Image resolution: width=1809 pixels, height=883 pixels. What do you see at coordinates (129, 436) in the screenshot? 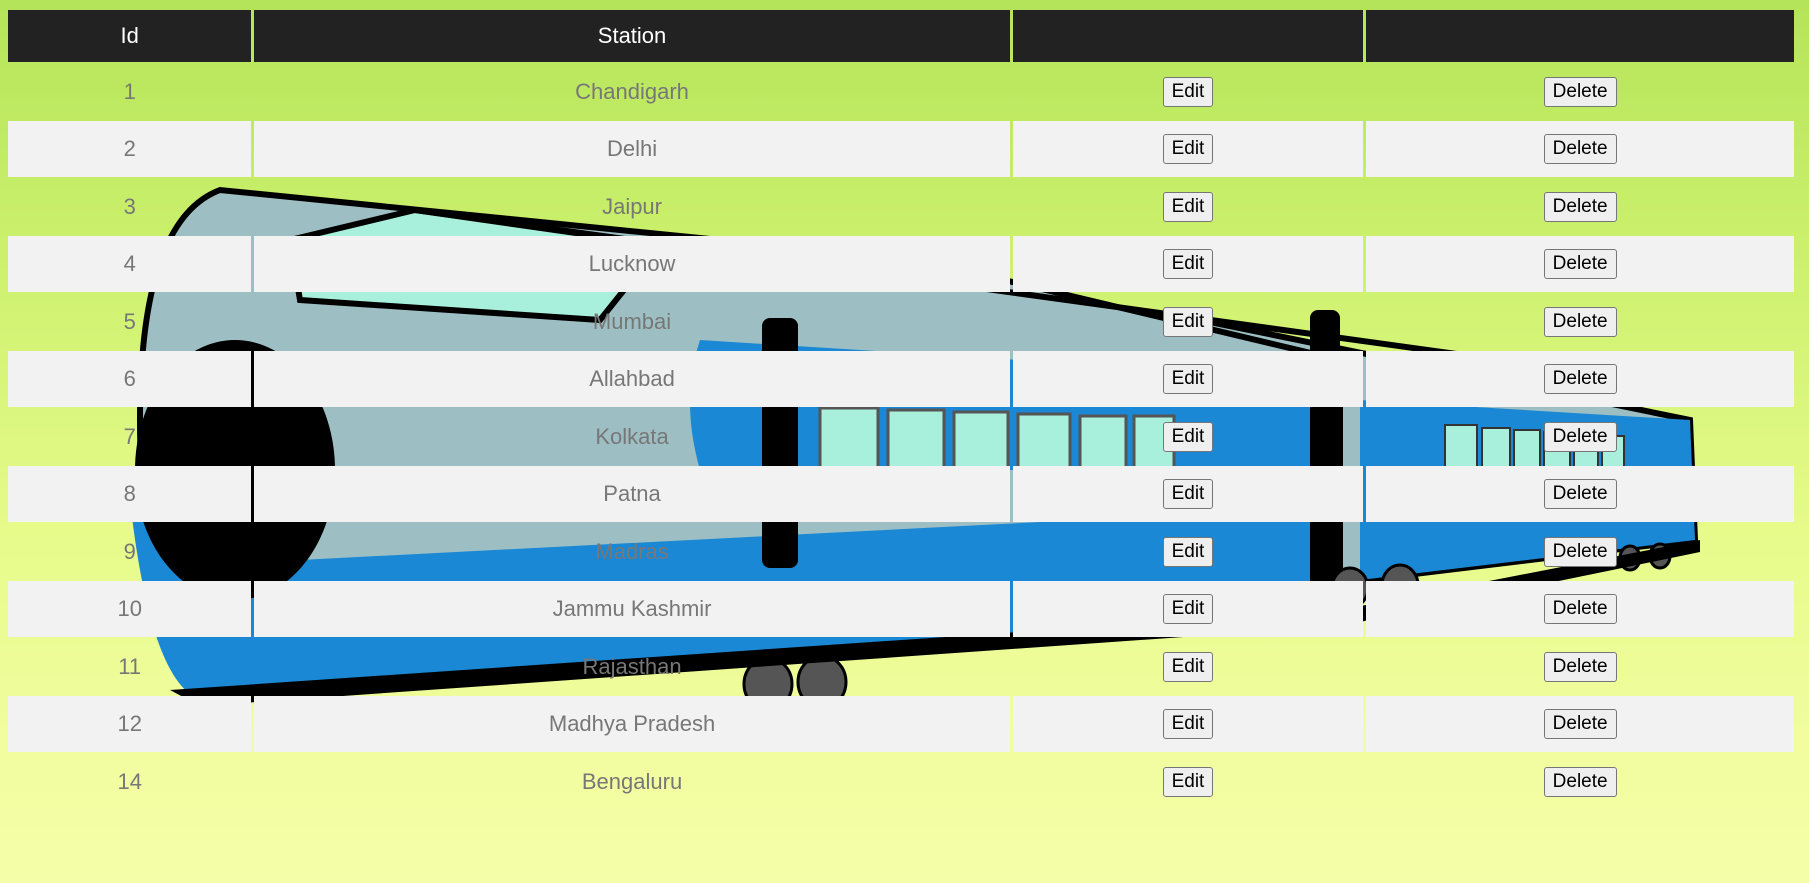
I see `row-id: 7` at bounding box center [129, 436].